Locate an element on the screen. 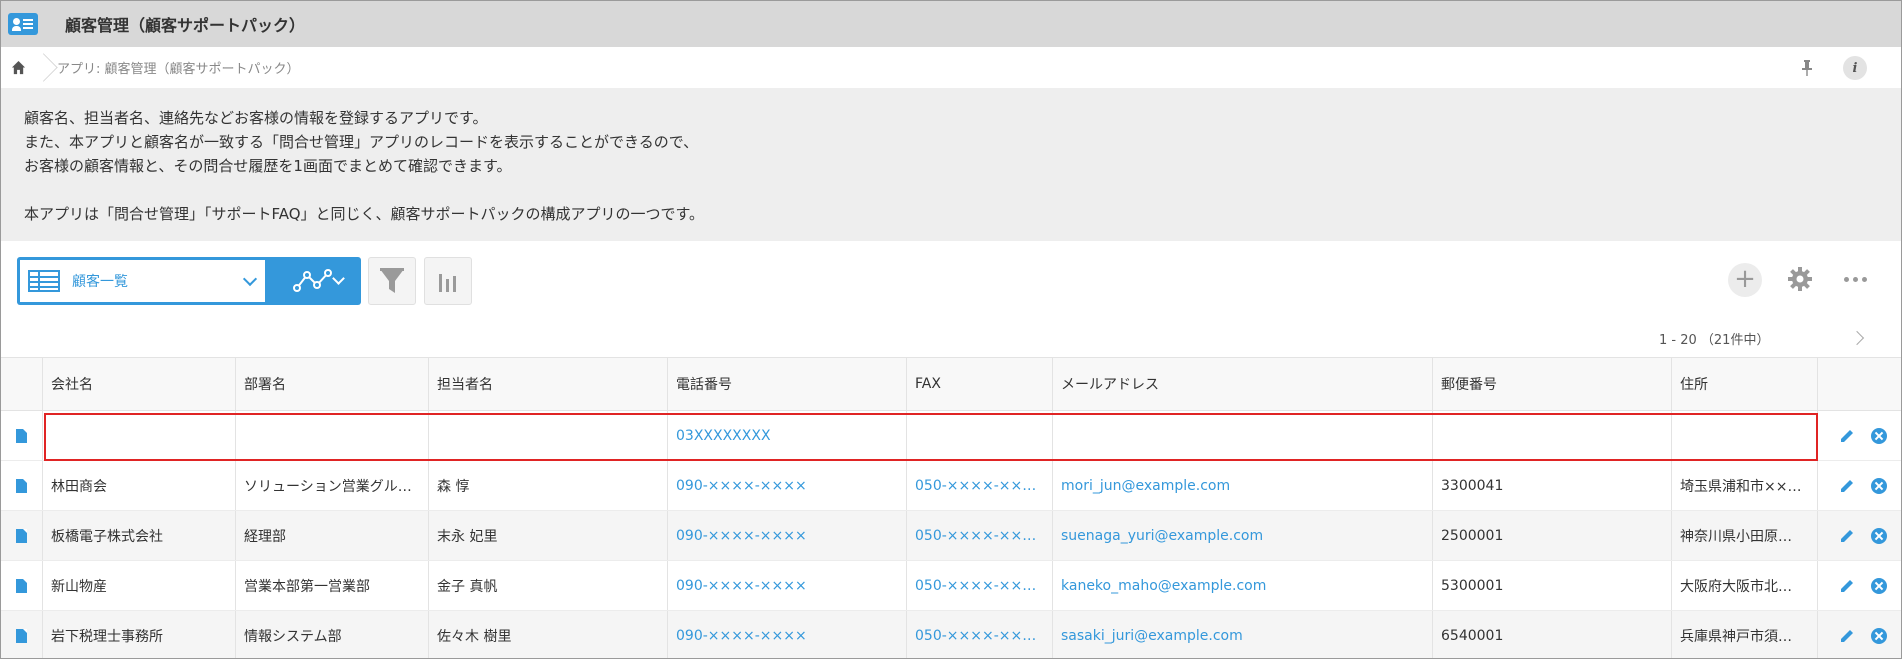 The width and height of the screenshot is (1902, 659). cell-contact: 末永 妃里 is located at coordinates (548, 535).